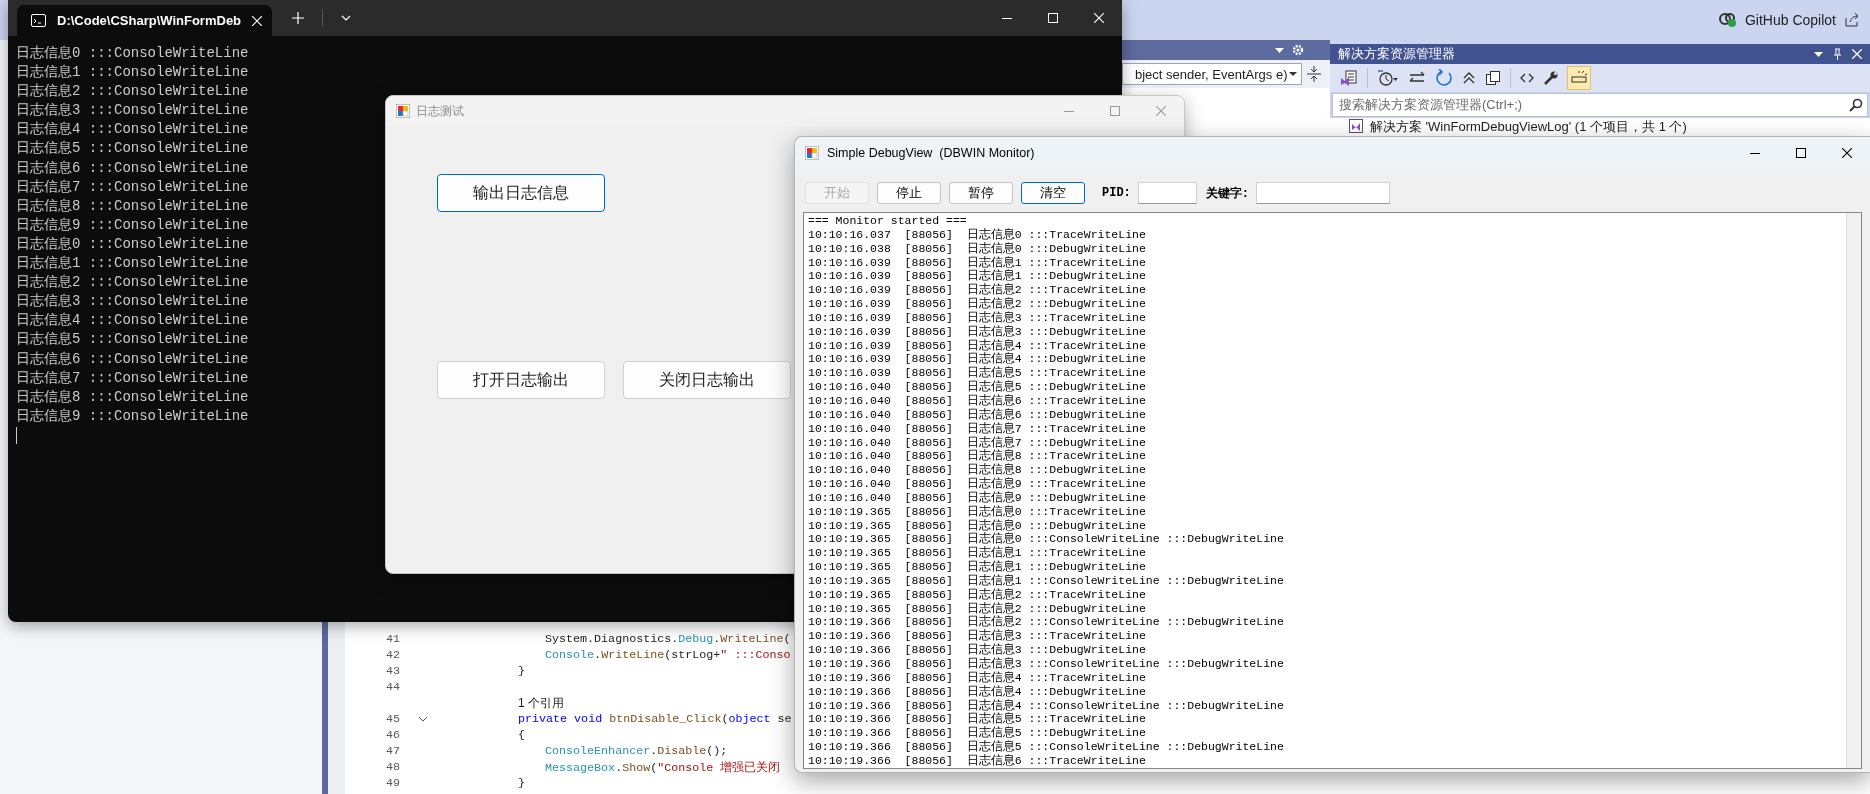 The width and height of the screenshot is (1870, 794). Describe the element at coordinates (977, 387) in the screenshot. I see `log-line: 10:10:16.040 [88056] 日志信息5 :::DebugWriteLine` at that location.